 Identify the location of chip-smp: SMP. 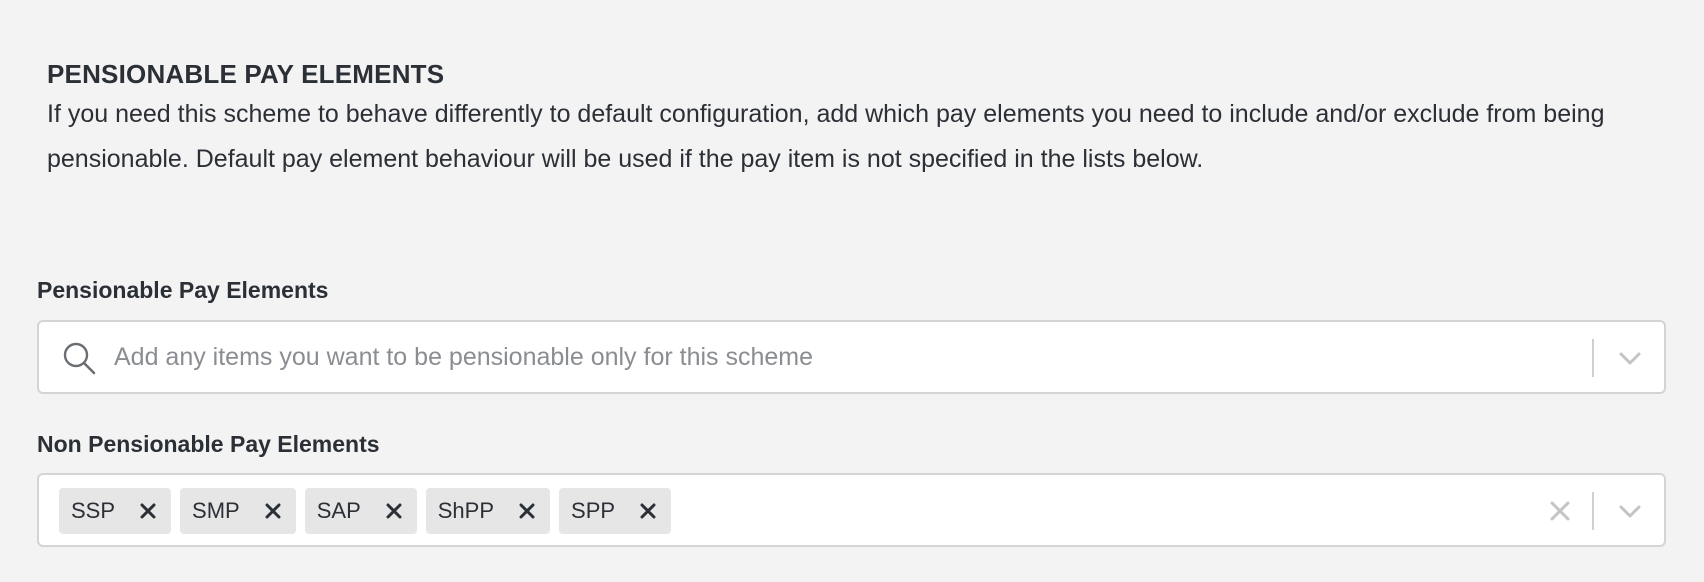
(238, 511).